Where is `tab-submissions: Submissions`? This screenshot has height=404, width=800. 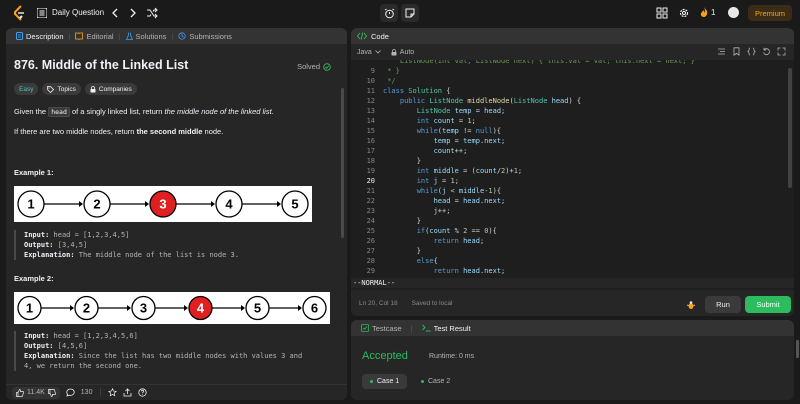 tab-submissions: Submissions is located at coordinates (205, 36).